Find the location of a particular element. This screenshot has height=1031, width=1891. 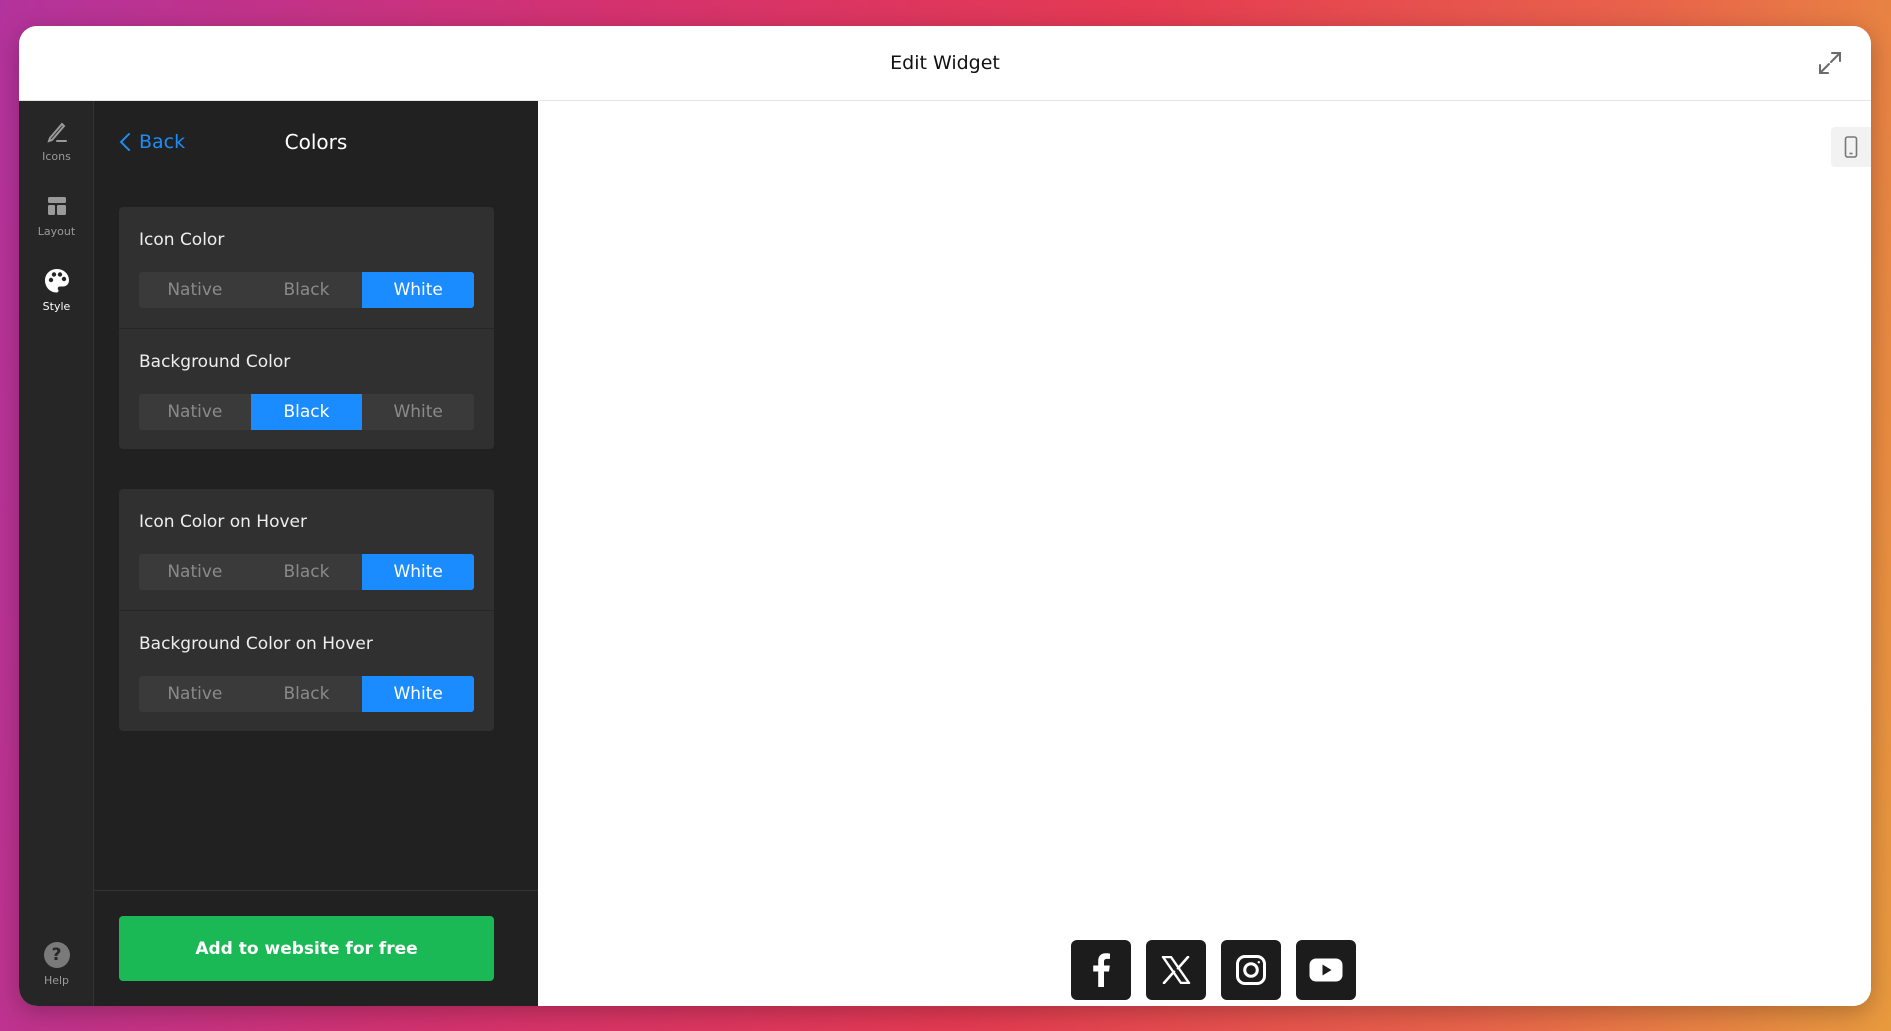

rail-item-icons: Icons is located at coordinates (56, 145).